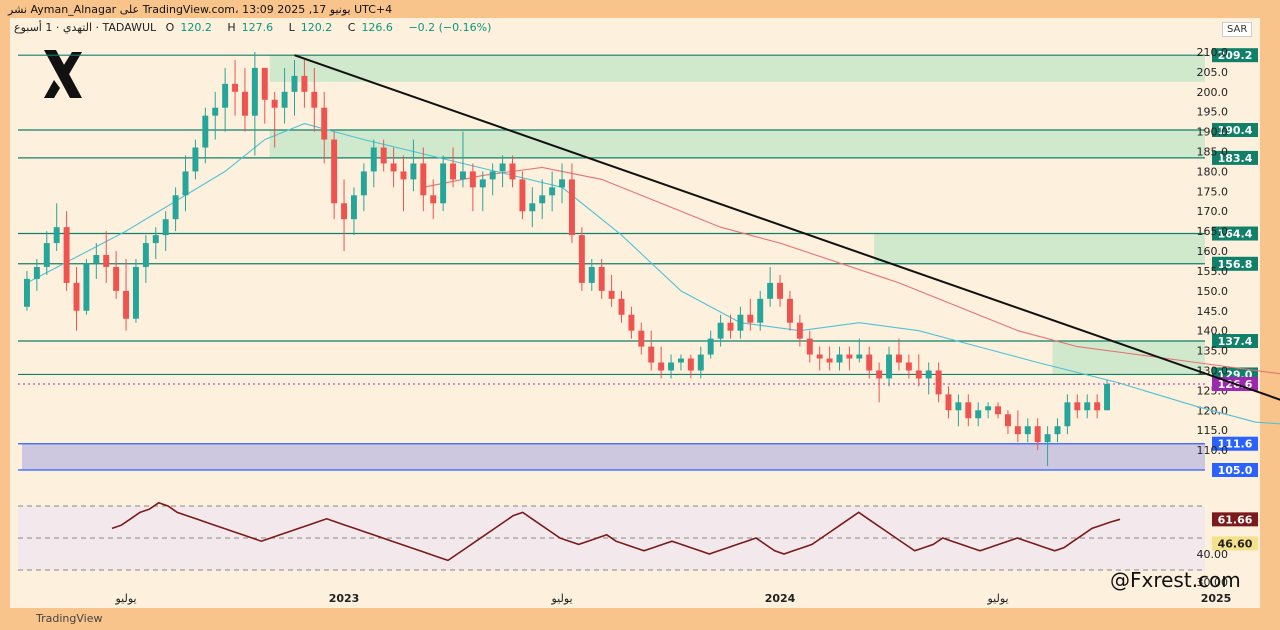 The height and width of the screenshot is (630, 1280). I want to click on y-tick-label: 205.0, so click(1213, 72).